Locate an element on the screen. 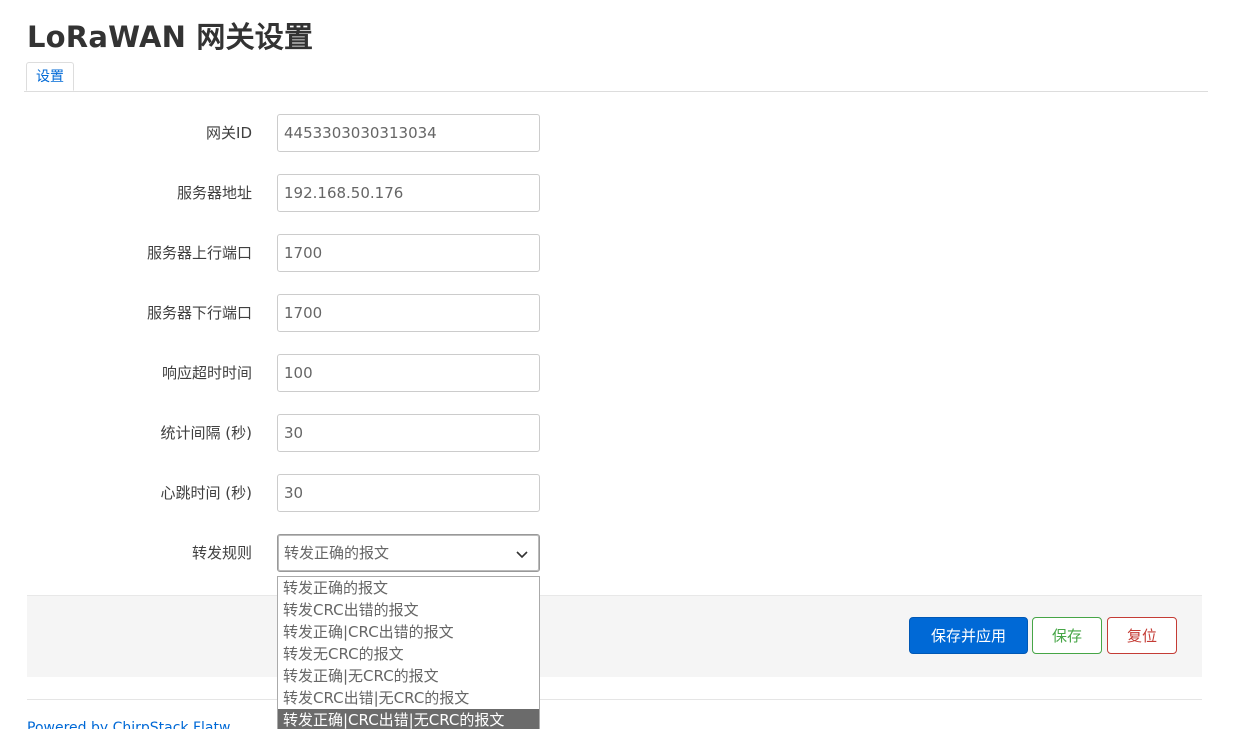 Image resolution: width=1245 pixels, height=729 pixels. gateway-id-label: 网关ID is located at coordinates (229, 133).